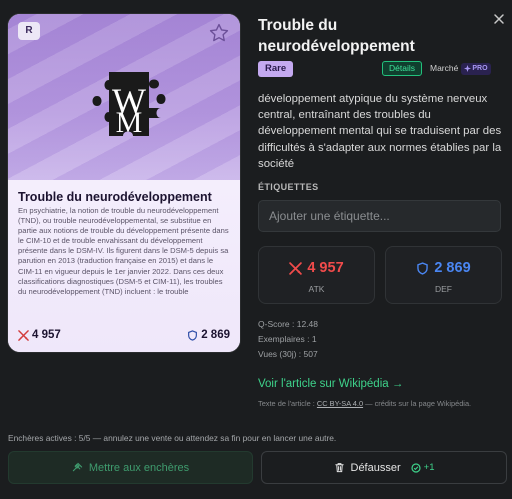 The height and width of the screenshot is (499, 512). Describe the element at coordinates (139, 467) in the screenshot. I see `auction-button-label: Mettre aux enchères` at that location.